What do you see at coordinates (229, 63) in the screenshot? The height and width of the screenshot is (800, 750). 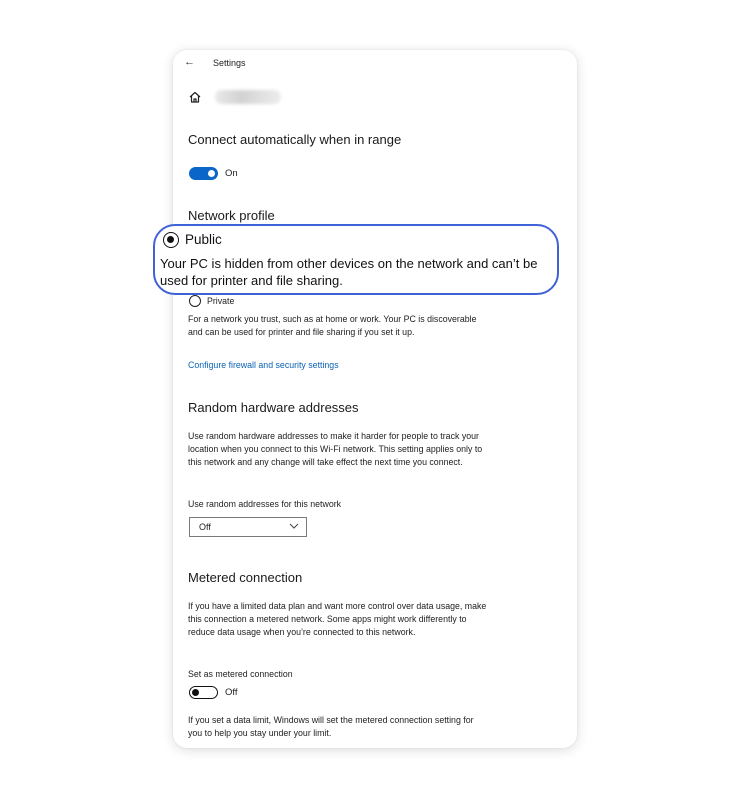 I see `window-title: Settings` at bounding box center [229, 63].